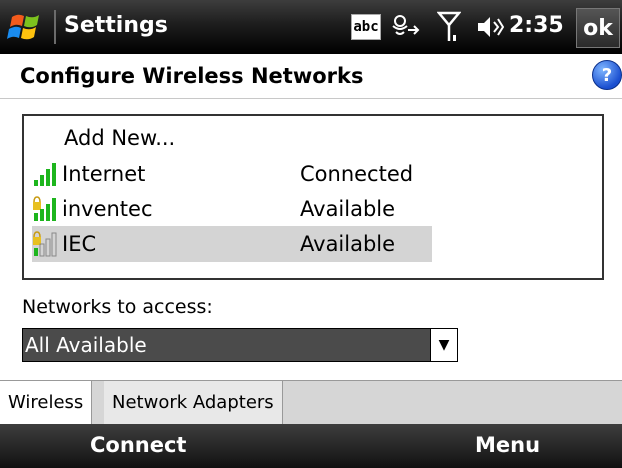  What do you see at coordinates (107, 209) in the screenshot?
I see `network-name: inventec` at bounding box center [107, 209].